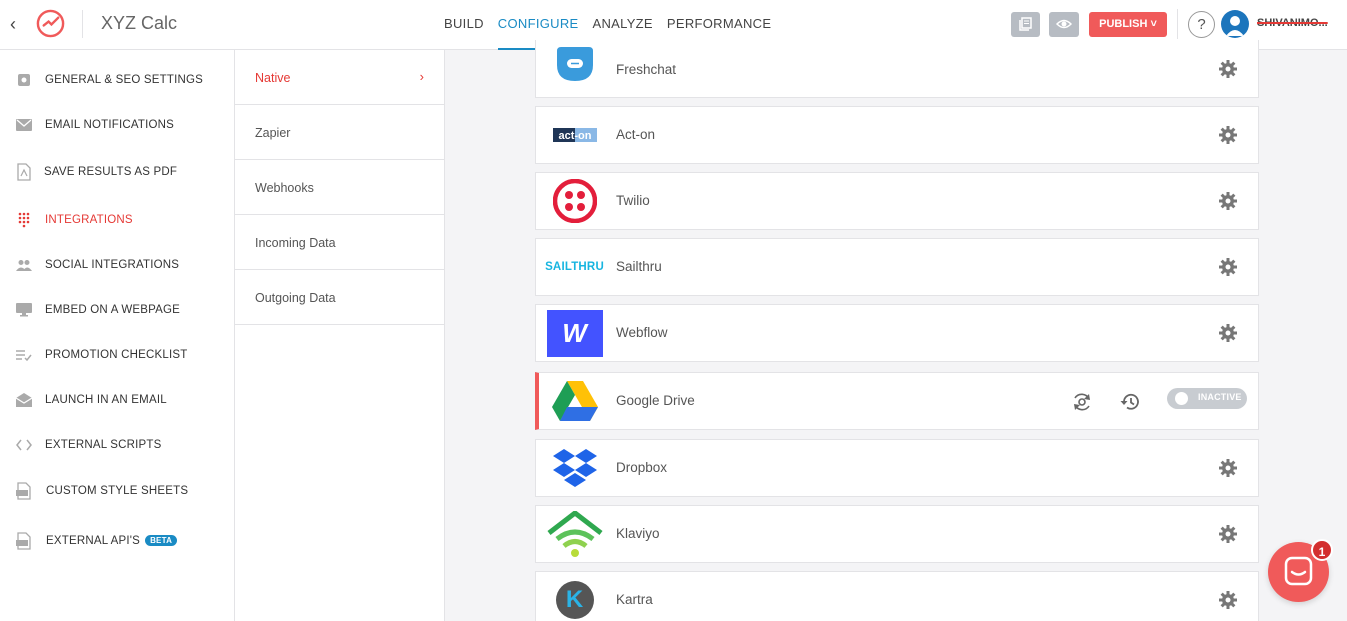 The image size is (1347, 621). What do you see at coordinates (897, 333) in the screenshot?
I see `integration-card-webflow: W Webflow` at bounding box center [897, 333].